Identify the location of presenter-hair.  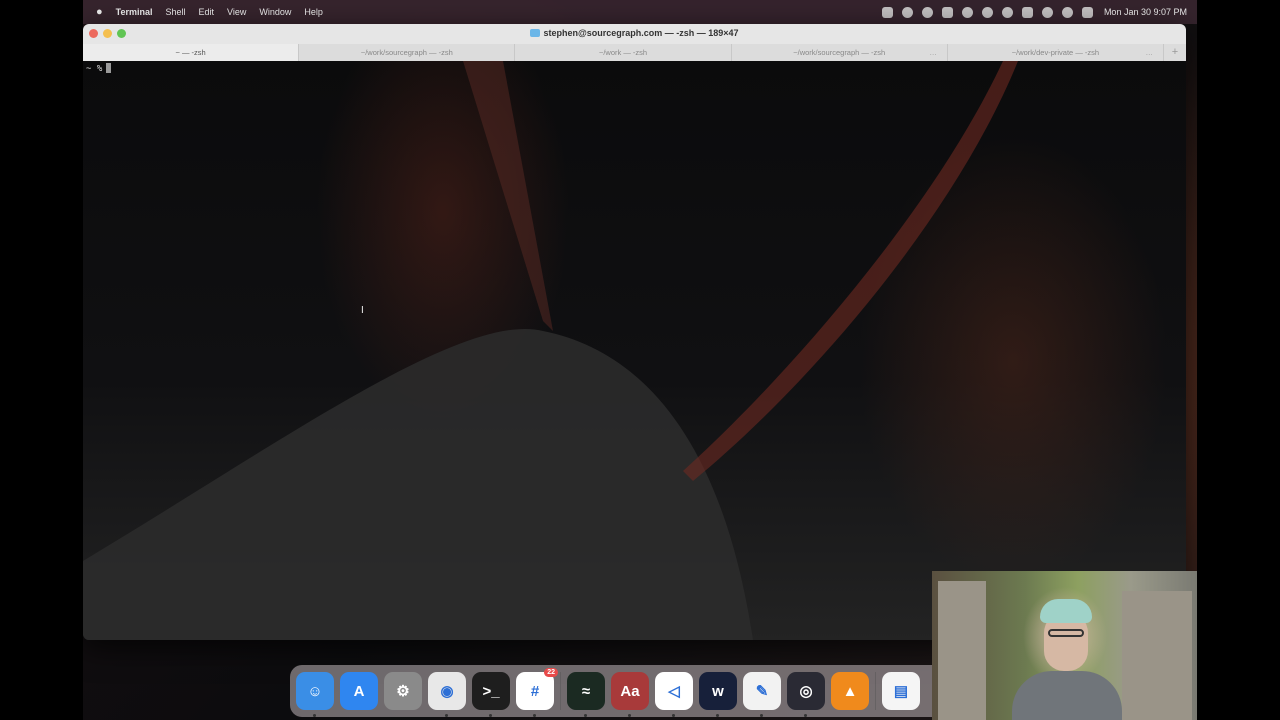
(1066, 611).